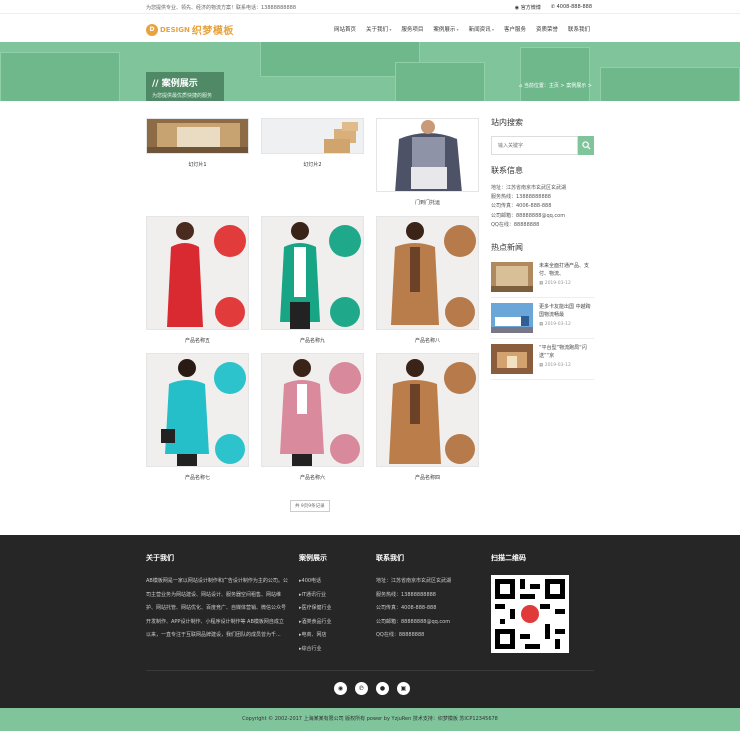 The width and height of the screenshot is (740, 731). I want to click on news-link: 更多卡友能出国 中越跨国物流畅最, so click(566, 311).